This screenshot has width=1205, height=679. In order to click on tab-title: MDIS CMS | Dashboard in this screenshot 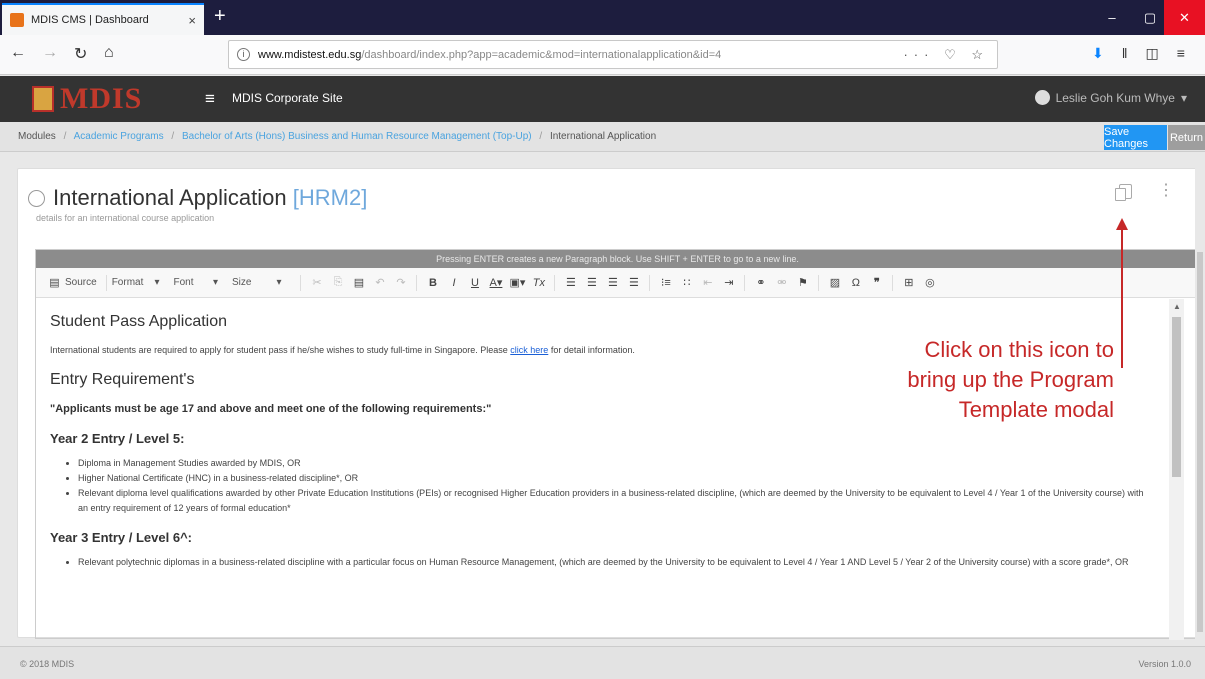, I will do `click(90, 20)`.